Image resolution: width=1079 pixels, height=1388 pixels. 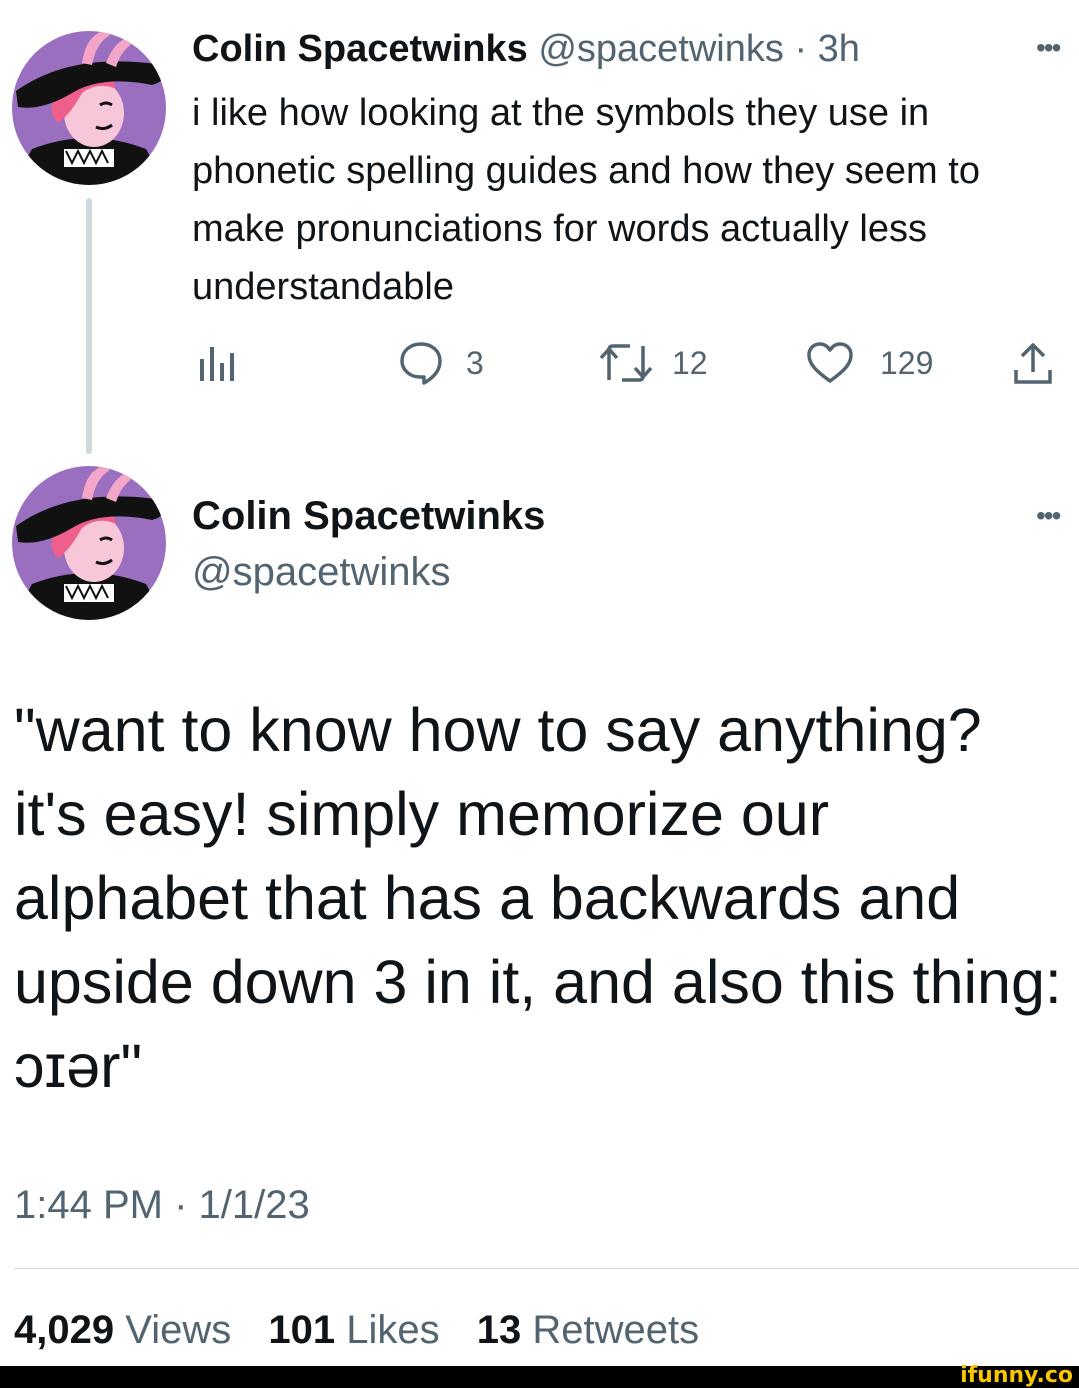 What do you see at coordinates (368, 516) in the screenshot?
I see `tweet2-author-name: Colin Spacetwinks` at bounding box center [368, 516].